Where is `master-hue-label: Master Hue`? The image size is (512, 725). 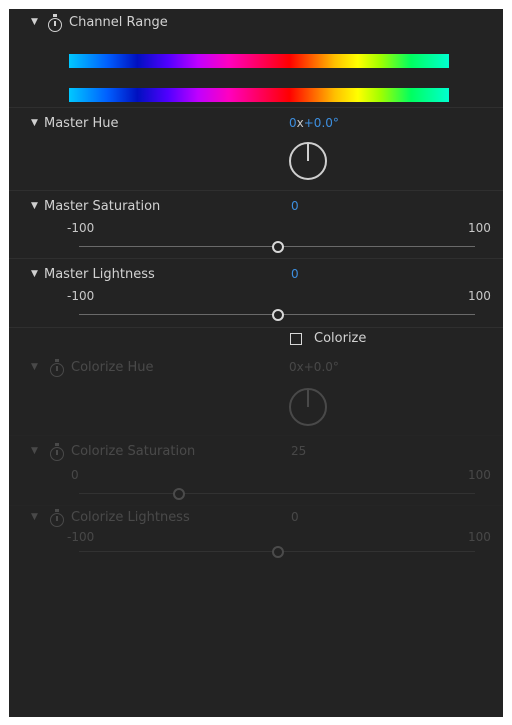 master-hue-label: Master Hue is located at coordinates (81, 123).